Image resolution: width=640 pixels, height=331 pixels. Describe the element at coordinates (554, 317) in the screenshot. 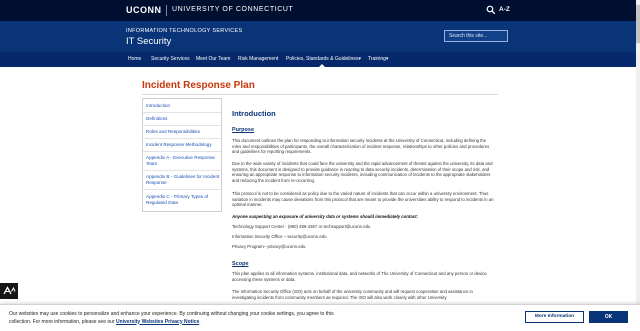

I see `more-information-button: More Information` at that location.